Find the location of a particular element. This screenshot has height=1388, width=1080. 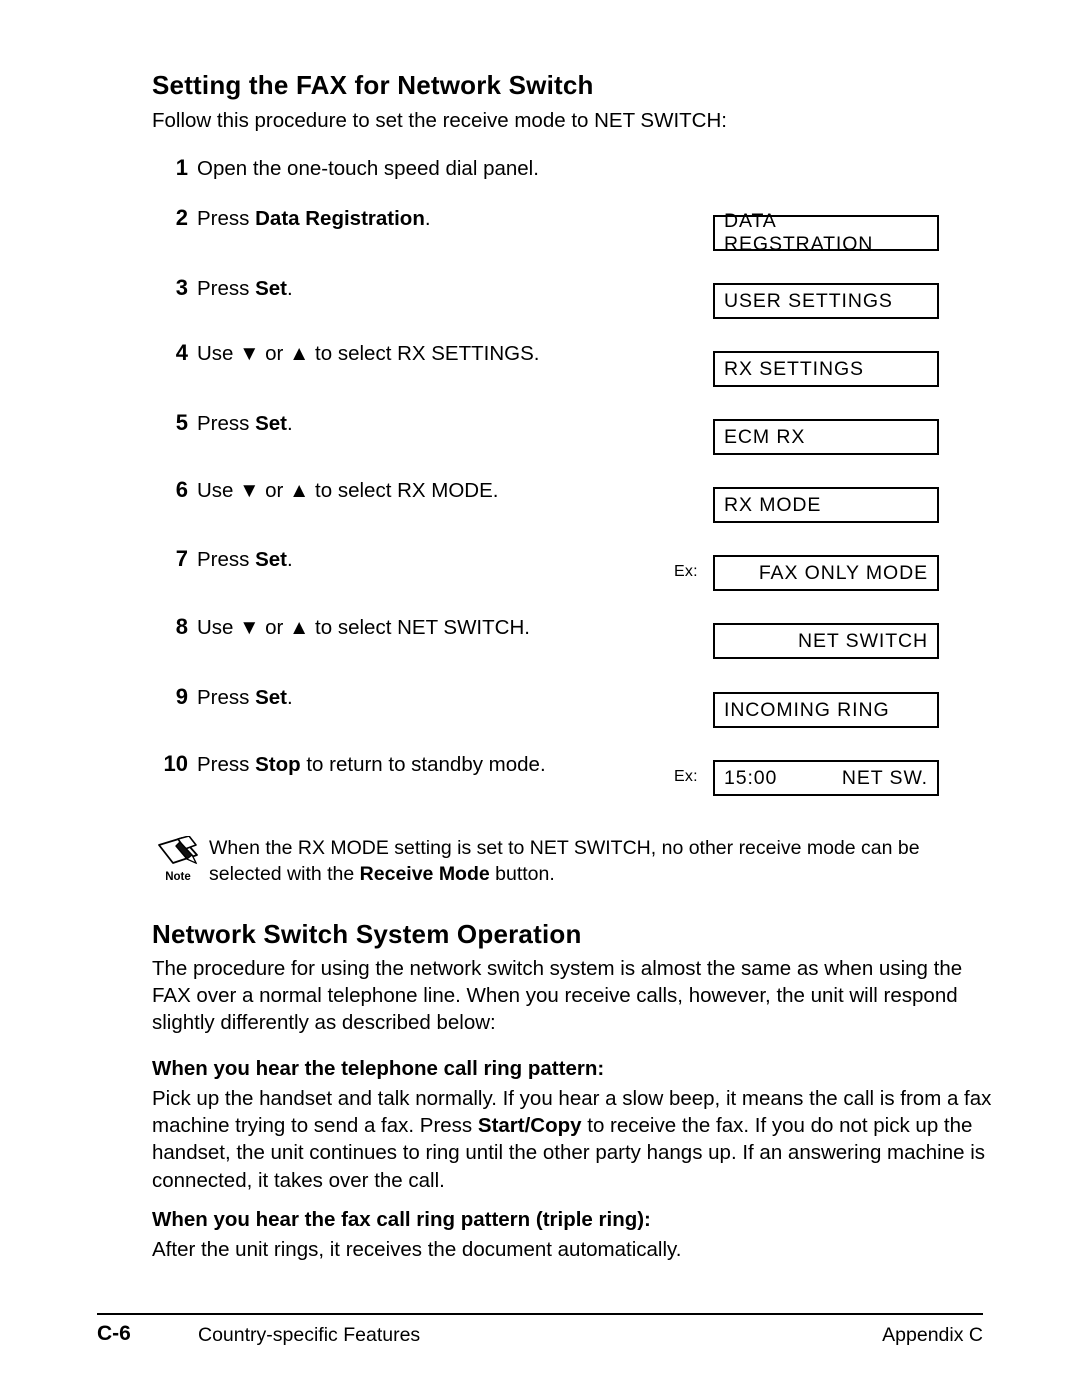

lcd-display-box: 15:00 NET SW. is located at coordinates (826, 778).